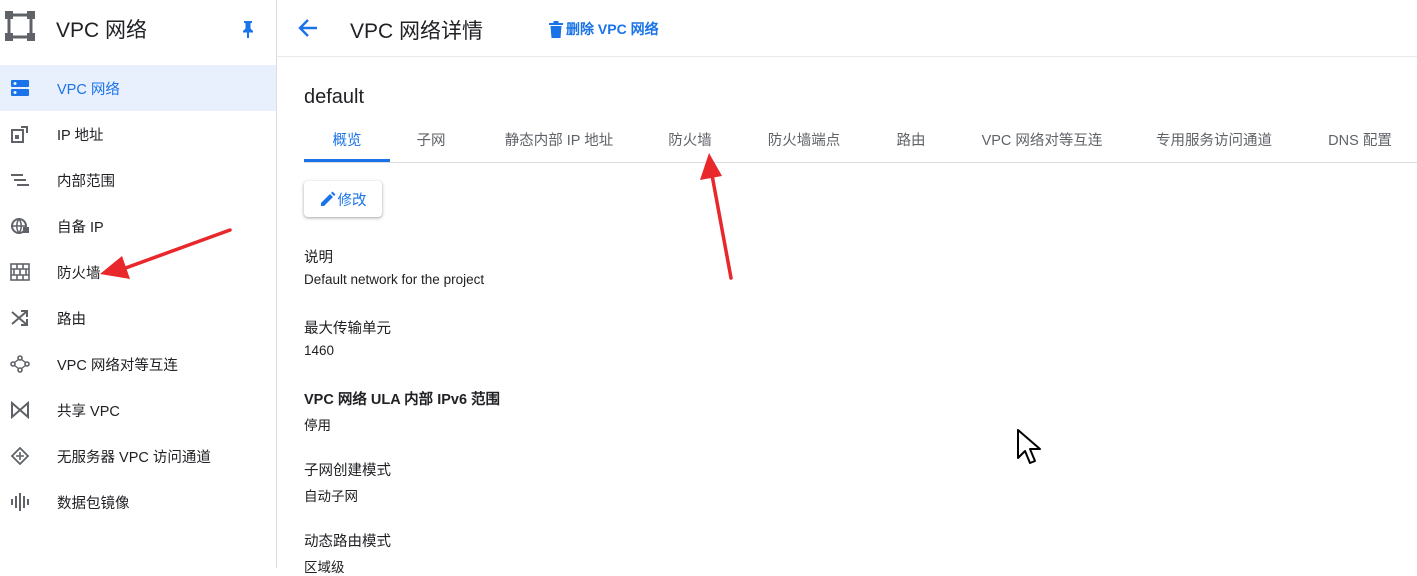  I want to click on sidebar-item-label: IP 地址, so click(80, 135).